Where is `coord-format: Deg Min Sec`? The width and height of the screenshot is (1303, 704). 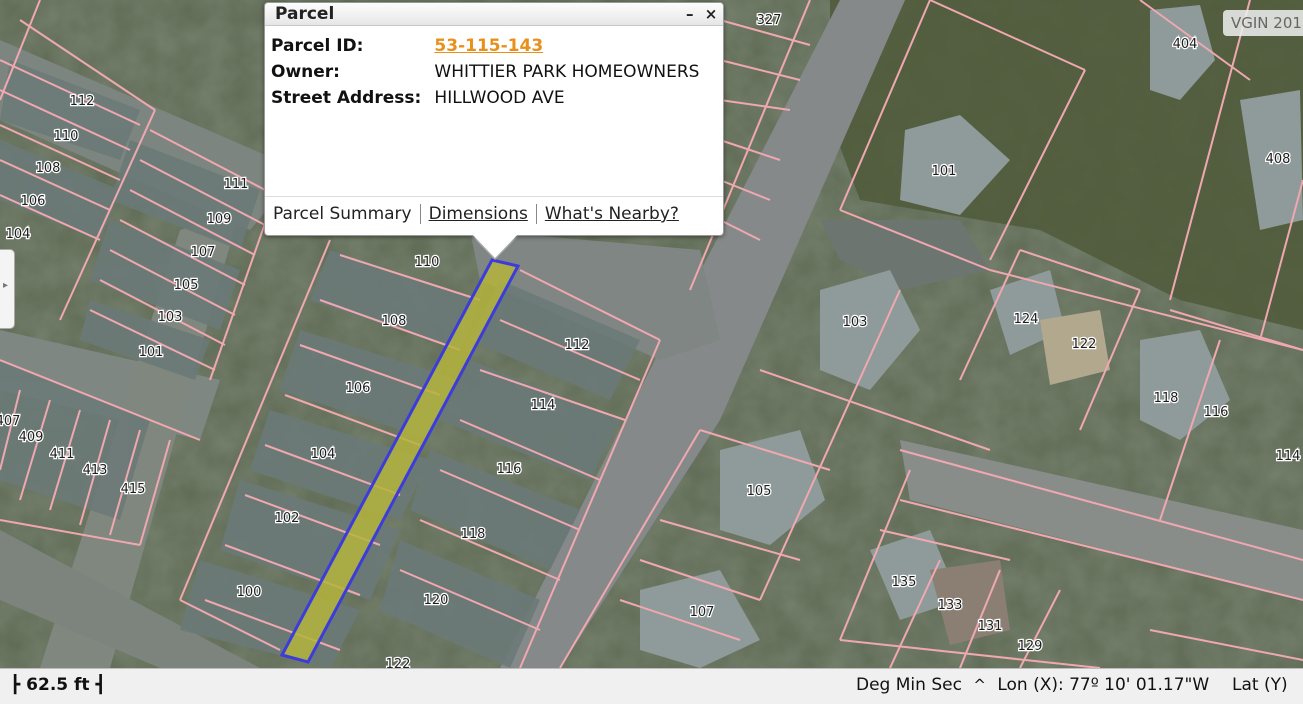 coord-format: Deg Min Sec is located at coordinates (909, 685).